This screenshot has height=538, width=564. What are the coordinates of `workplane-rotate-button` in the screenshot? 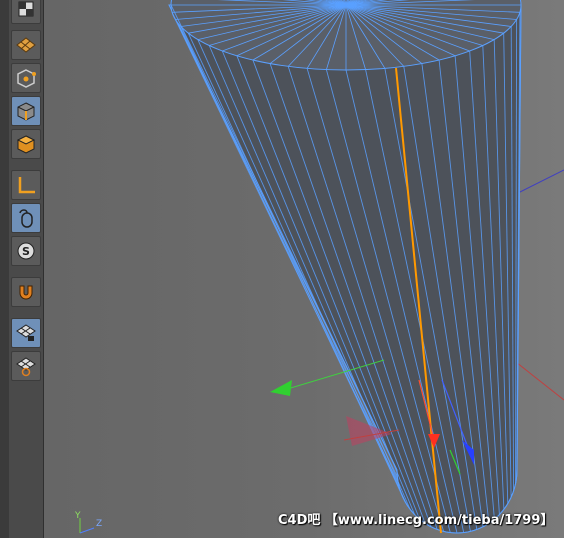 It's located at (26, 366).